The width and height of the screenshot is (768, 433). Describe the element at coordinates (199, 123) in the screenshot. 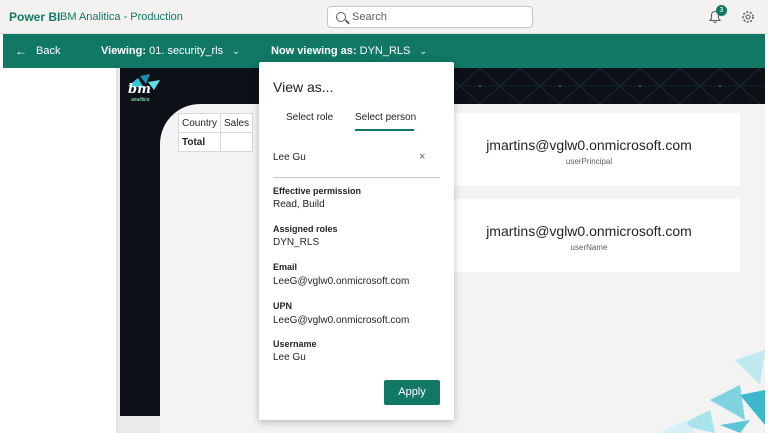

I see `table-header-country: Country` at that location.